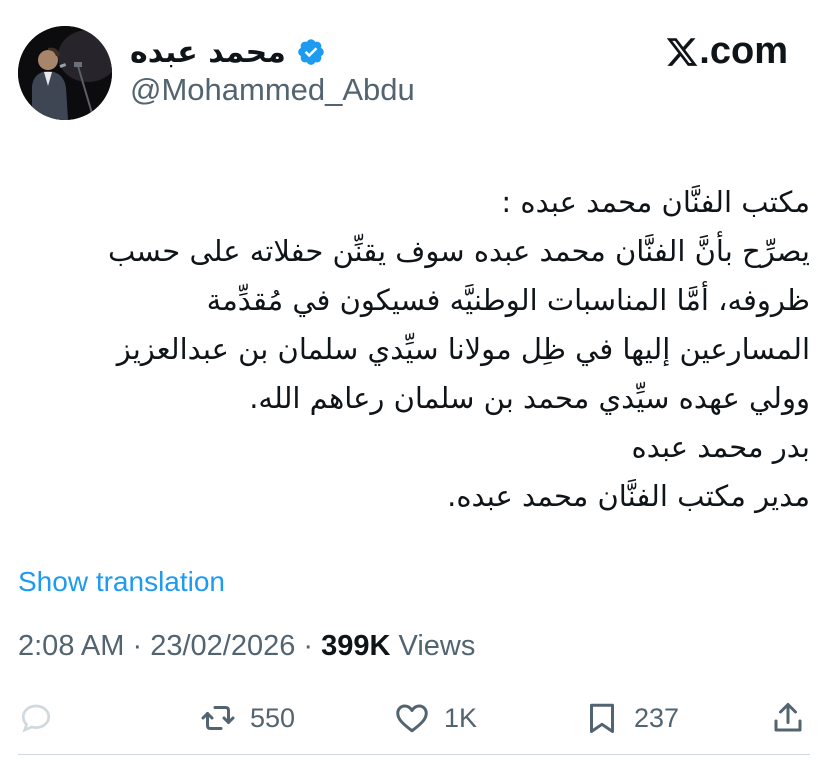 The width and height of the screenshot is (828, 760). I want to click on tweet-meta: 2:08 AM · 23/02/2026 · 399K Views, so click(246, 646).